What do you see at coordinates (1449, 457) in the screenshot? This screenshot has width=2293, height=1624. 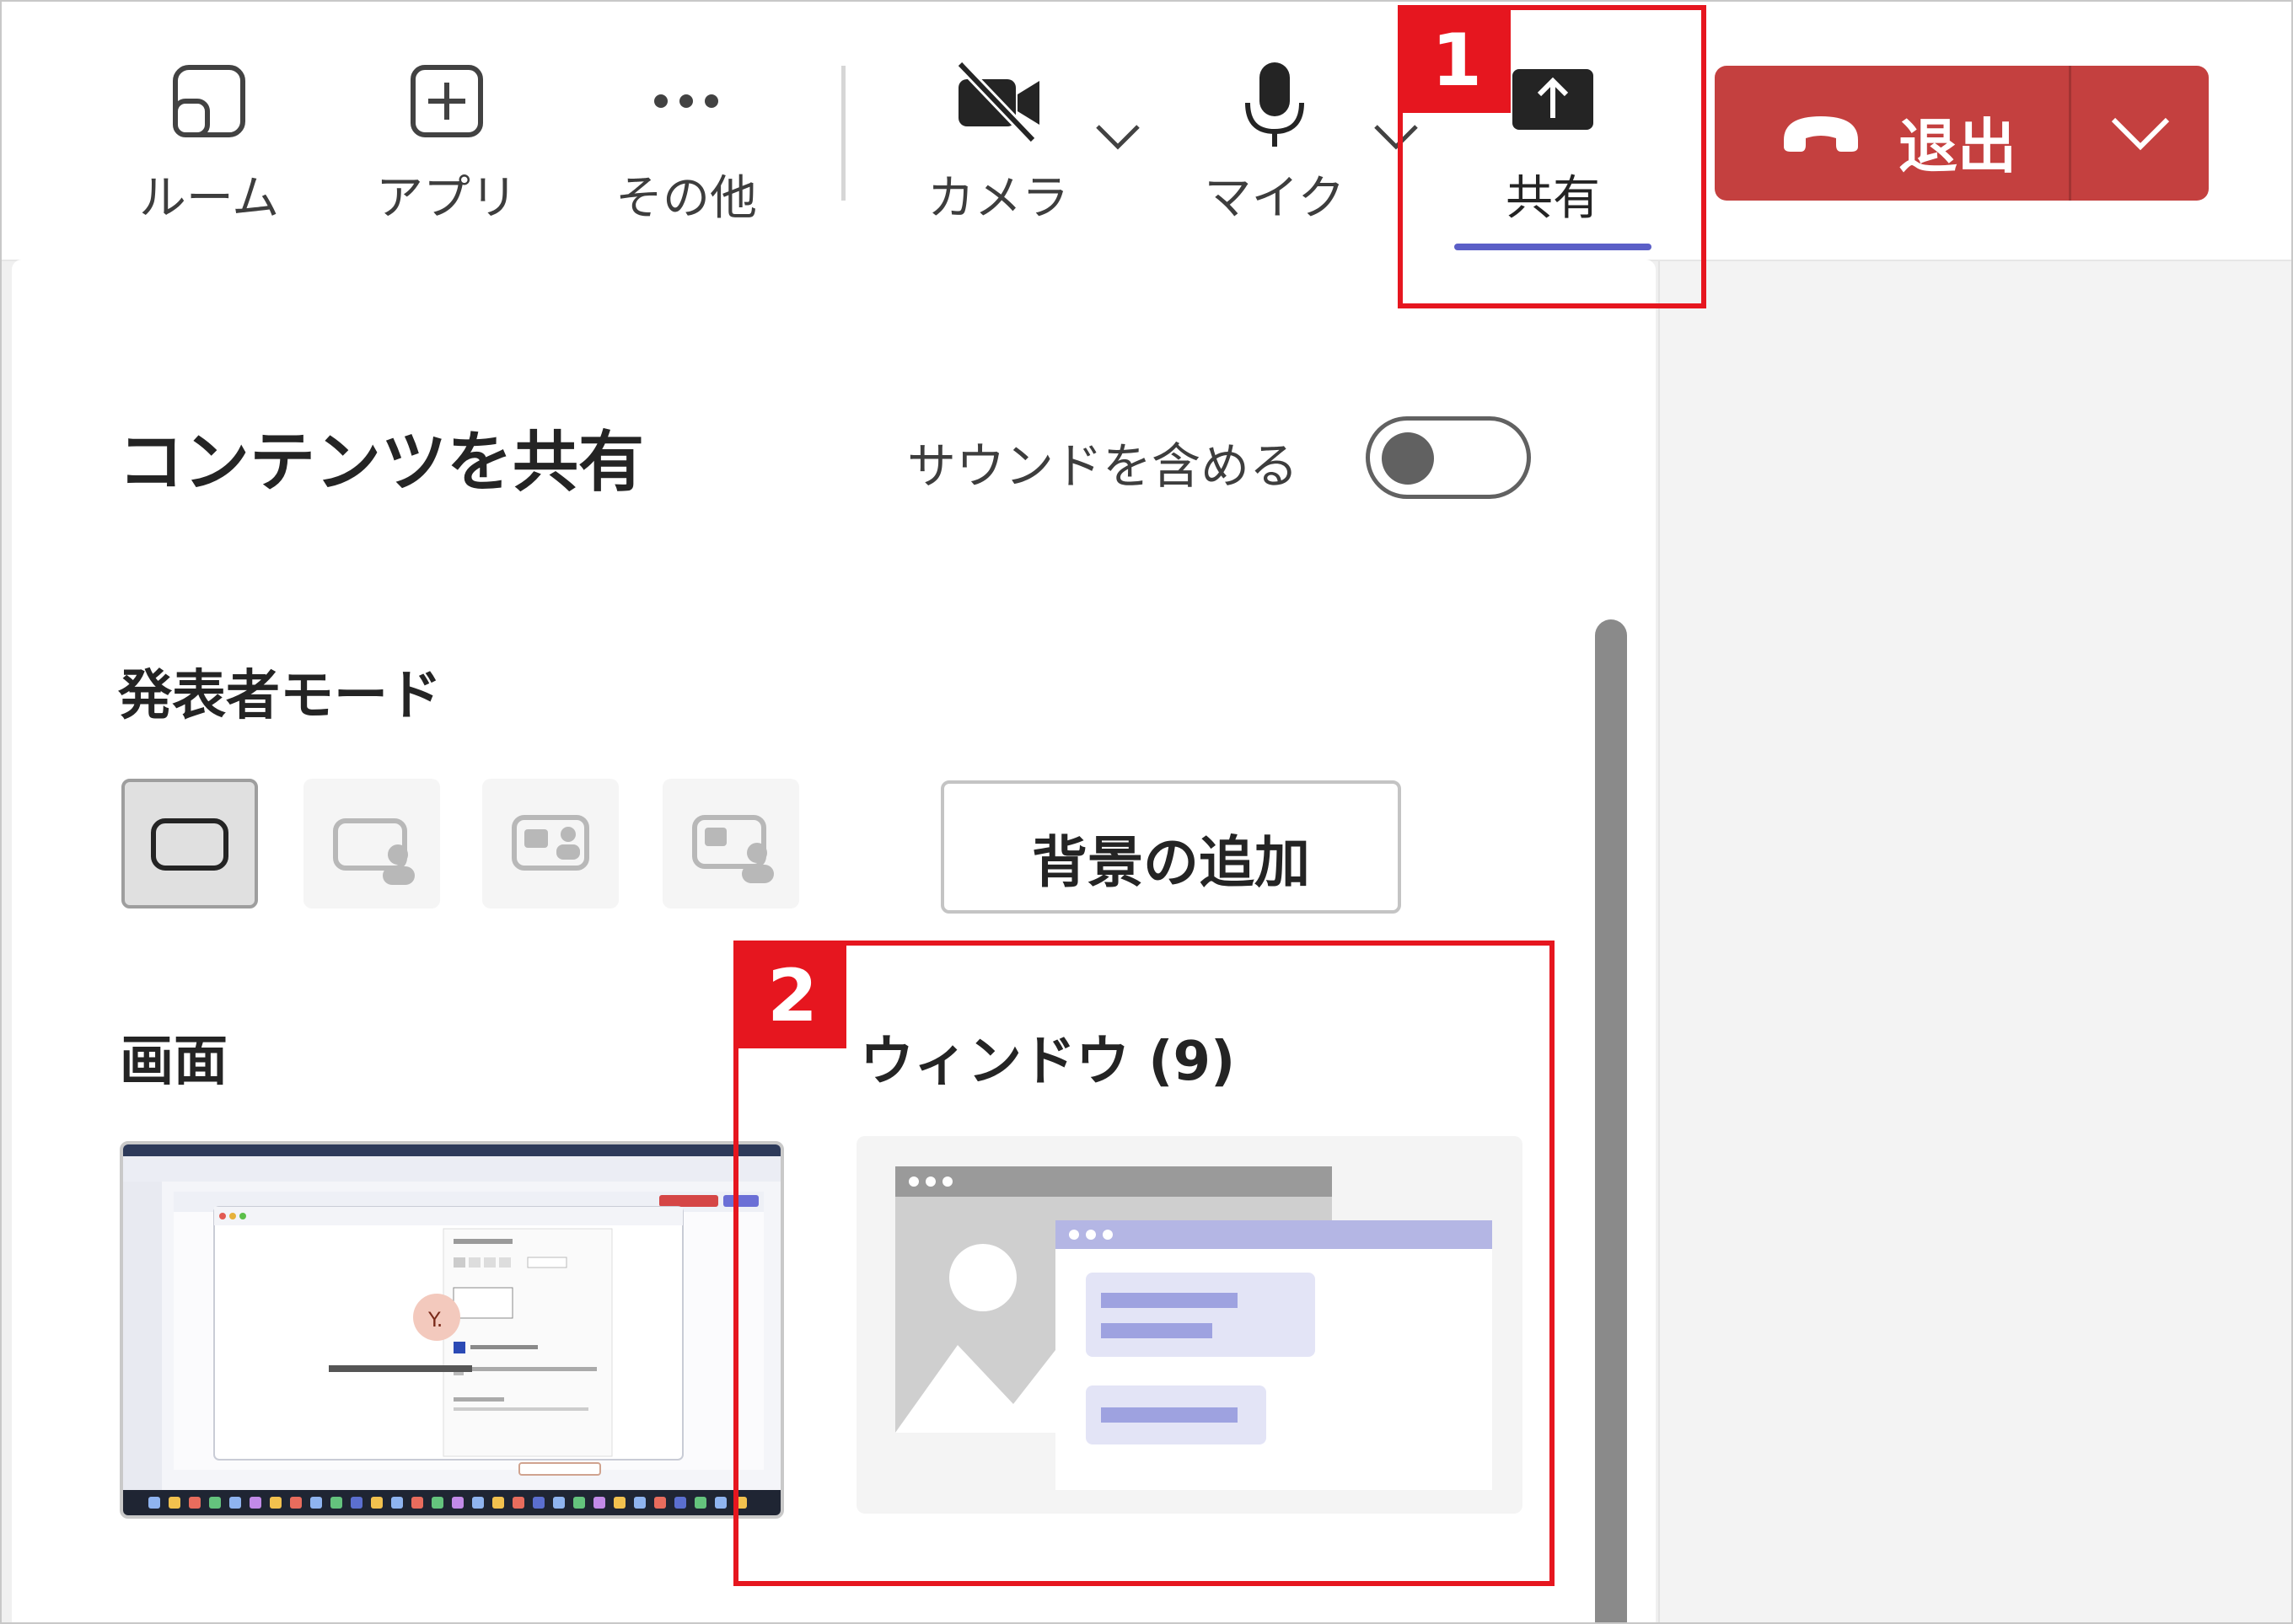 I see `include-sound-toggle` at bounding box center [1449, 457].